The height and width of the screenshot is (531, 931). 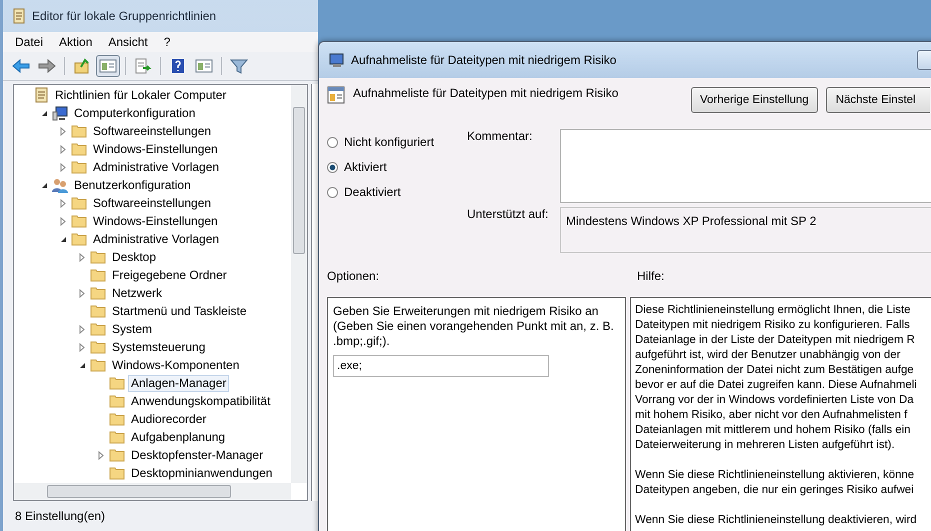 I want to click on help-text-line: bevor er auf die Datei zugreifen kann. Diese Aufnahmeli, so click(x=776, y=385).